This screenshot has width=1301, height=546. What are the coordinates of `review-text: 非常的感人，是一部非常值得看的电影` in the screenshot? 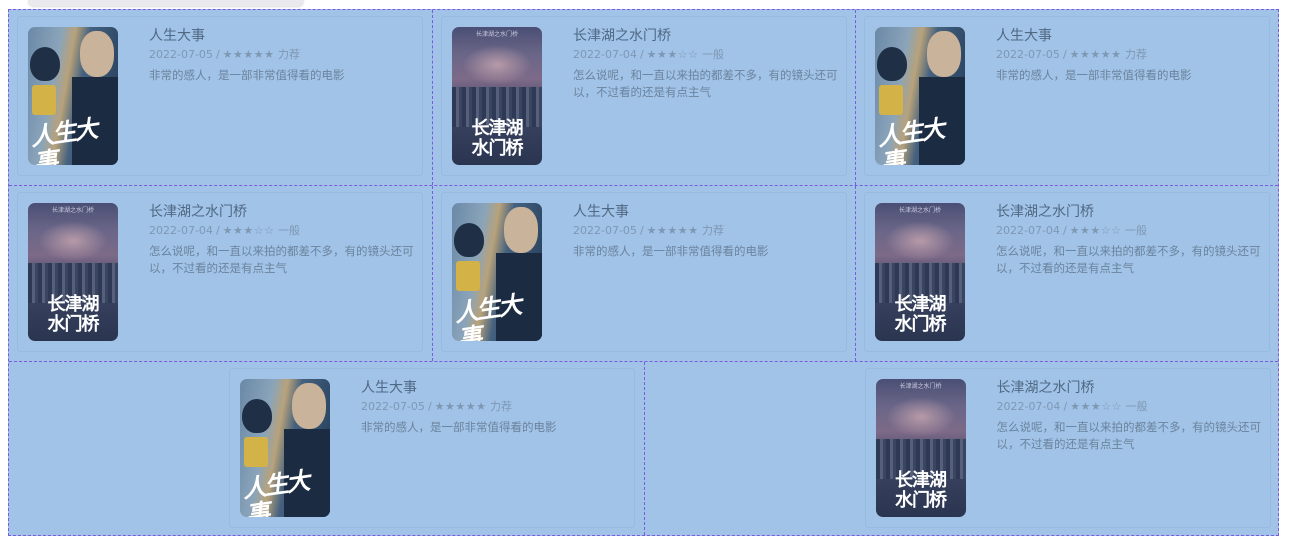 It's located at (459, 427).